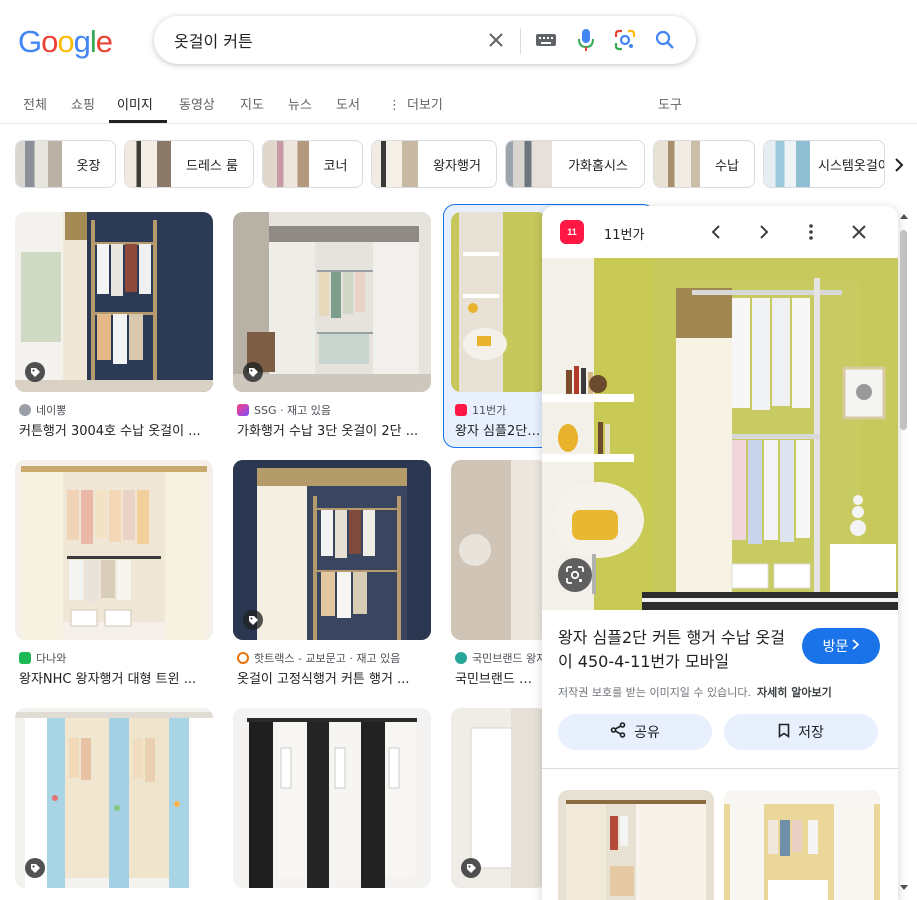  What do you see at coordinates (318, 658) in the screenshot?
I see `result-source: 핫트랙스 - 교보문고 · 재고 있음` at bounding box center [318, 658].